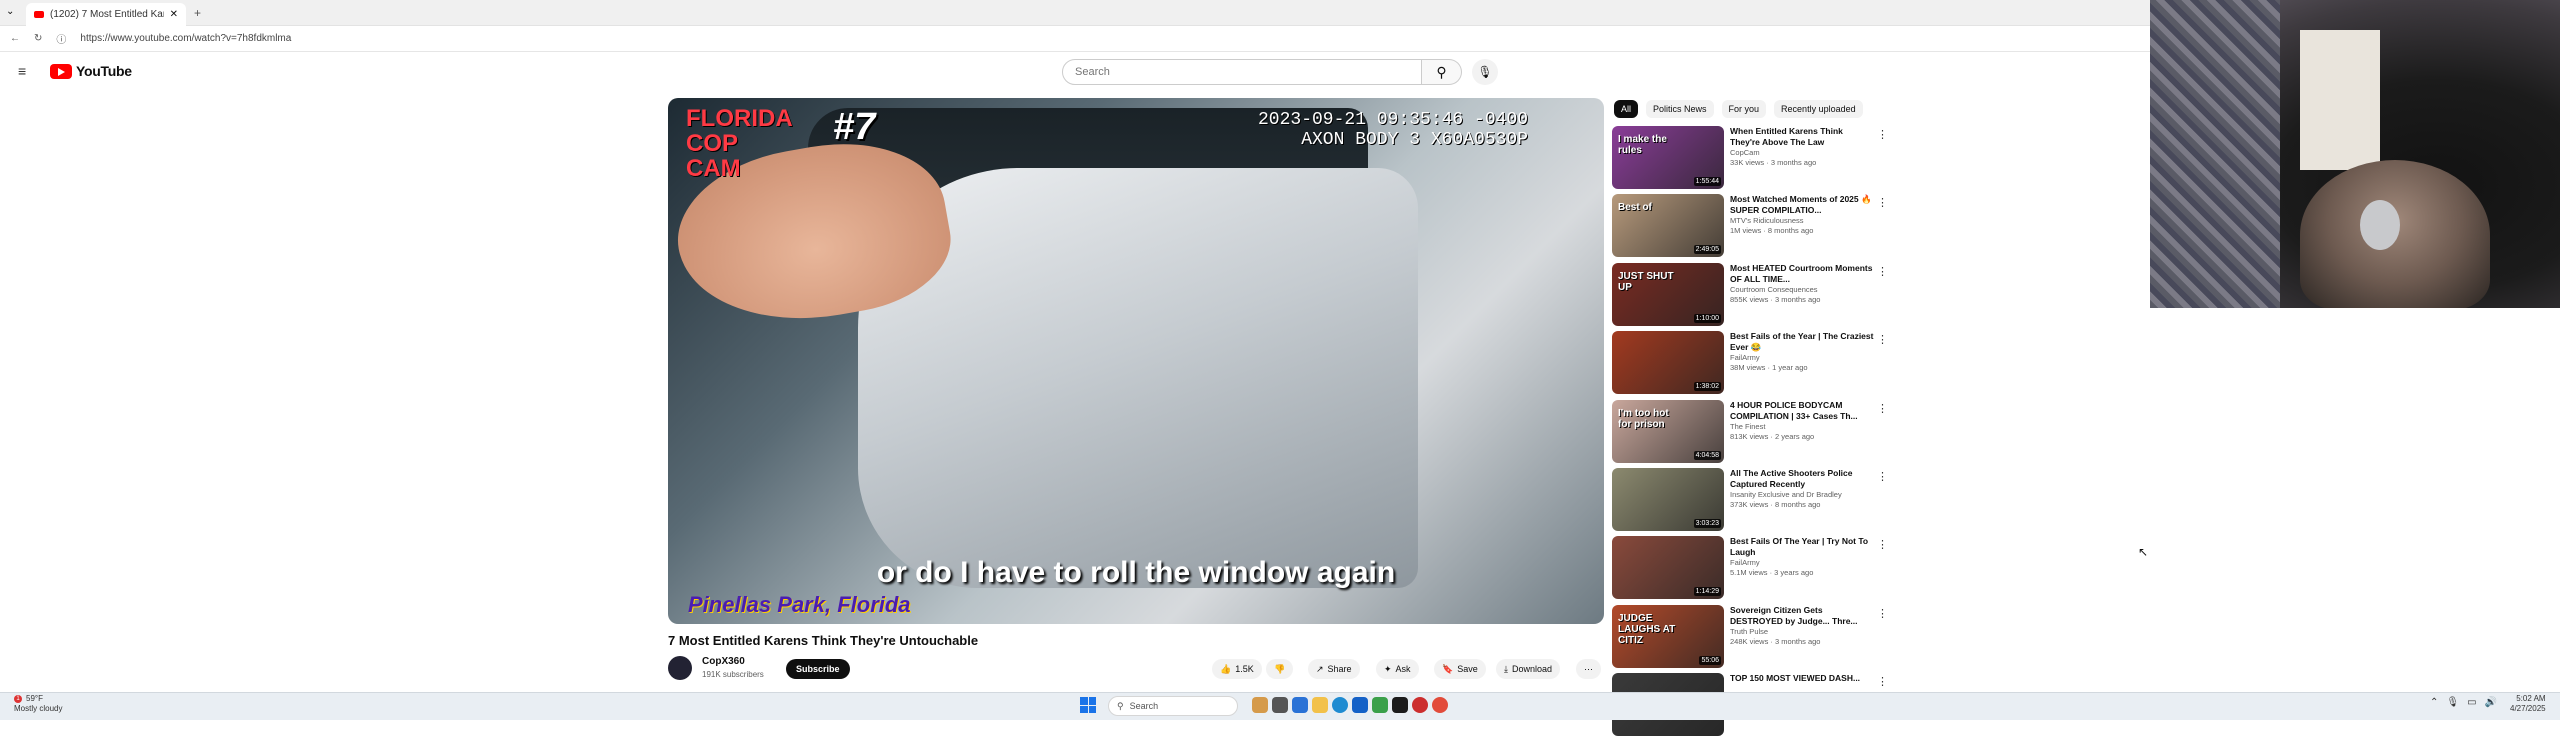 This screenshot has width=2560, height=742. I want to click on recommendation-meta: 813K views · 2 years ago, so click(1772, 436).